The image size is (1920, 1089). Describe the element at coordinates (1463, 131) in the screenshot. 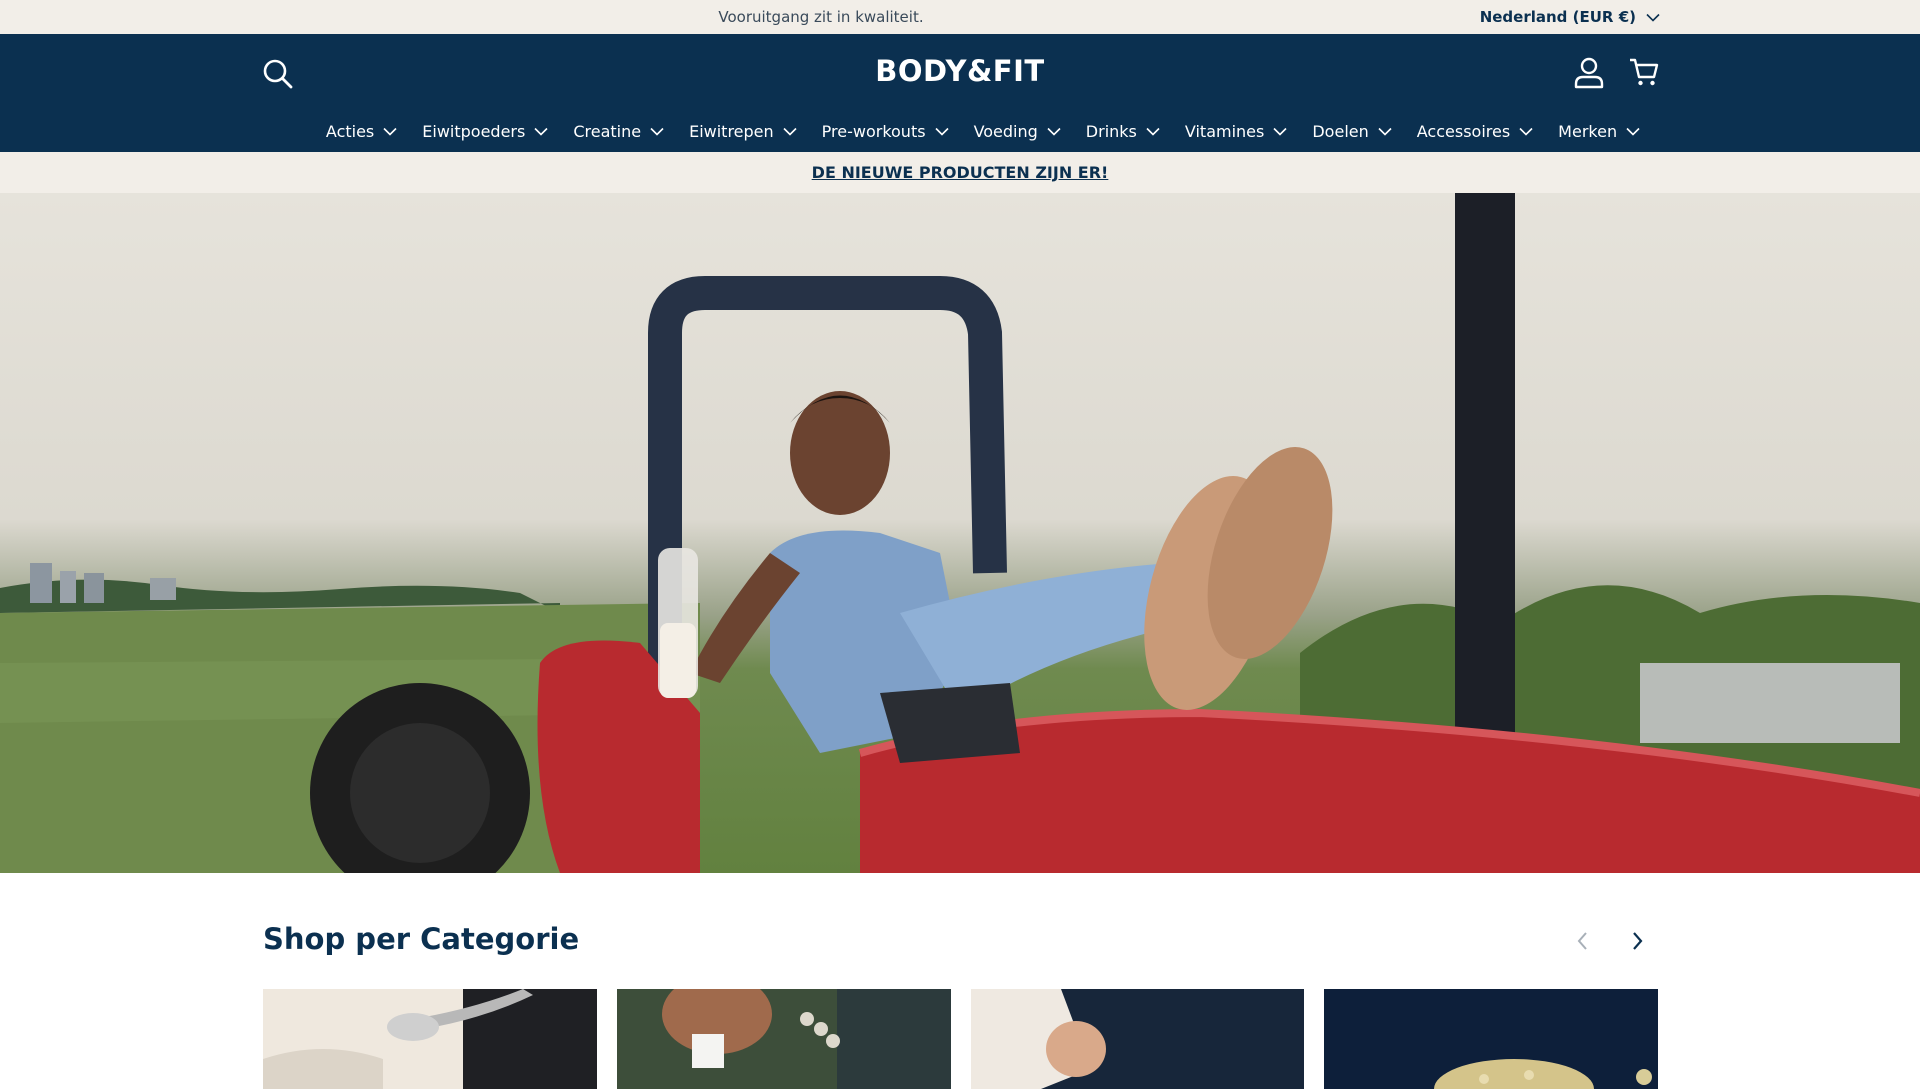

I see `nav-item-label: Accessoires` at that location.